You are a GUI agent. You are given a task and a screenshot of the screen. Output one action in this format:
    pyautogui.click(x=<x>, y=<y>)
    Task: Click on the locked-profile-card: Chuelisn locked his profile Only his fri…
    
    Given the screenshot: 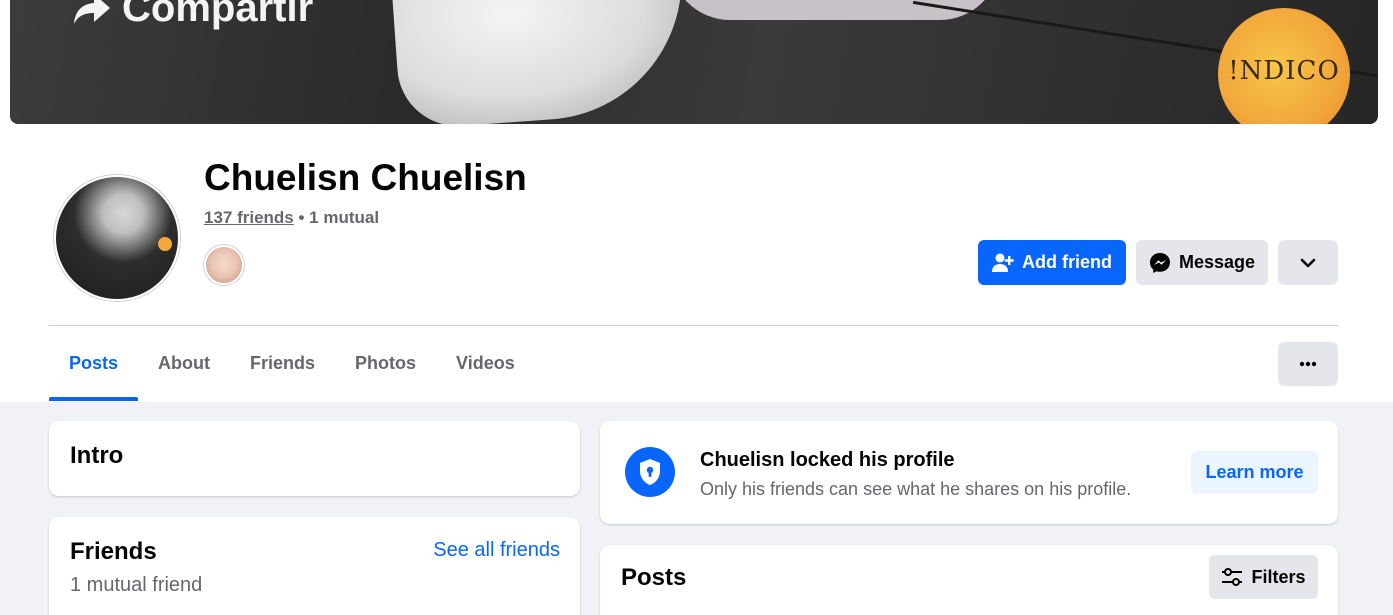 What is the action you would take?
    pyautogui.click(x=969, y=472)
    